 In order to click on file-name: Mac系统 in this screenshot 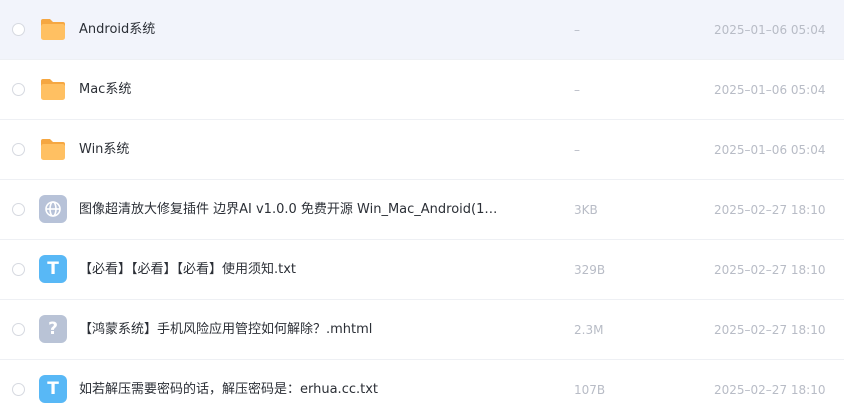, I will do `click(105, 90)`.